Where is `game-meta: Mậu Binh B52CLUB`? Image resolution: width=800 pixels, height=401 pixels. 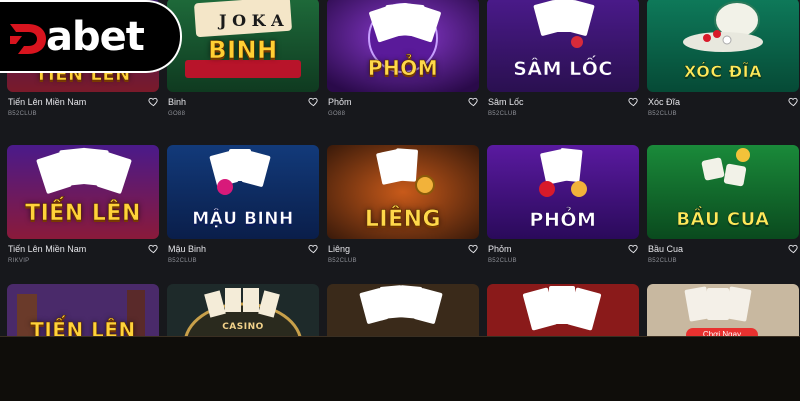 game-meta: Mậu Binh B52CLUB is located at coordinates (243, 257).